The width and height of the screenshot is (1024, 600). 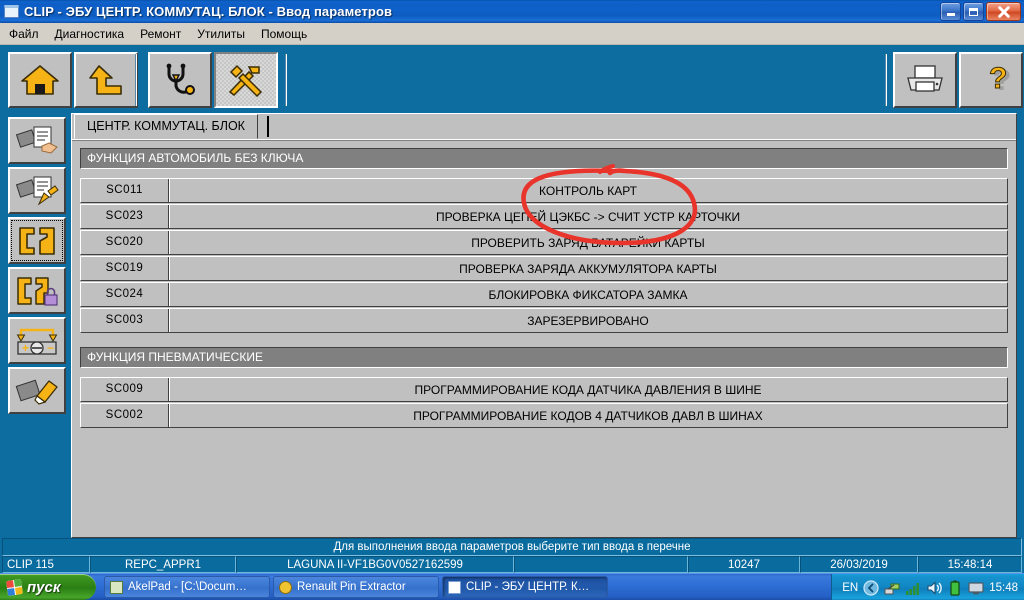 I want to click on taskbar-item-renault-pin-extractor: Renault Pin Extractor, so click(x=356, y=587).